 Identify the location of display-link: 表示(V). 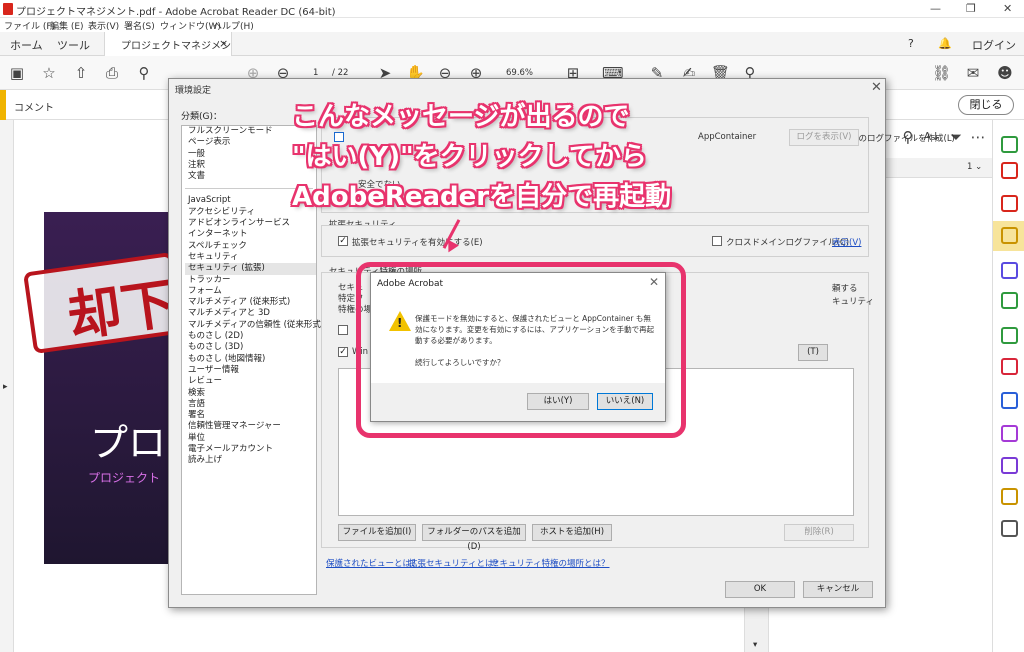
(846, 242).